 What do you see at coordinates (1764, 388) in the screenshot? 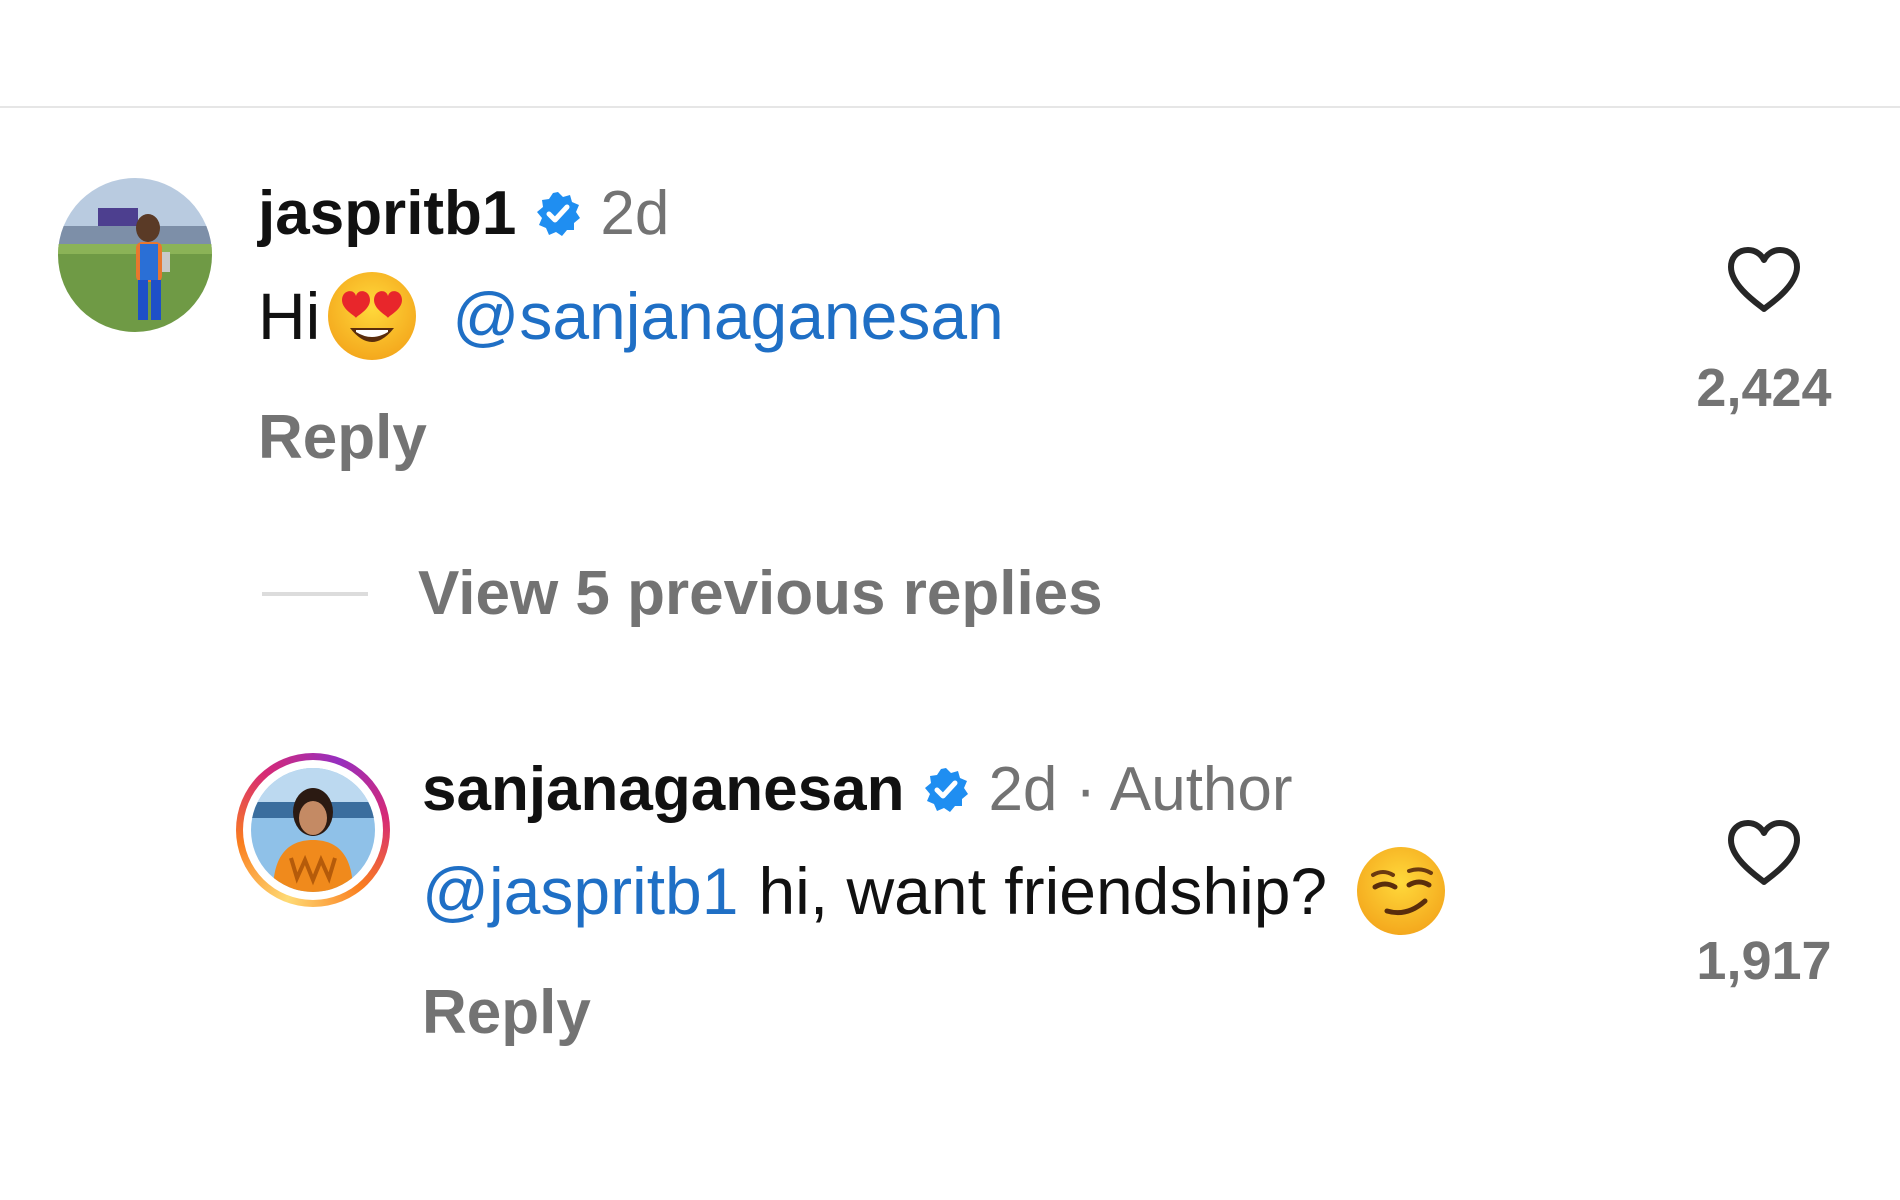
I see `like-count: 2,424` at bounding box center [1764, 388].